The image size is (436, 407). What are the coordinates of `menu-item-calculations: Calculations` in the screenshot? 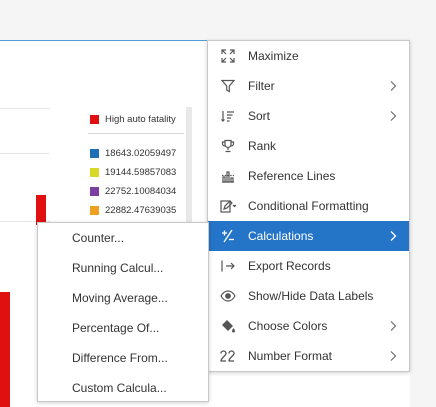 It's located at (308, 236).